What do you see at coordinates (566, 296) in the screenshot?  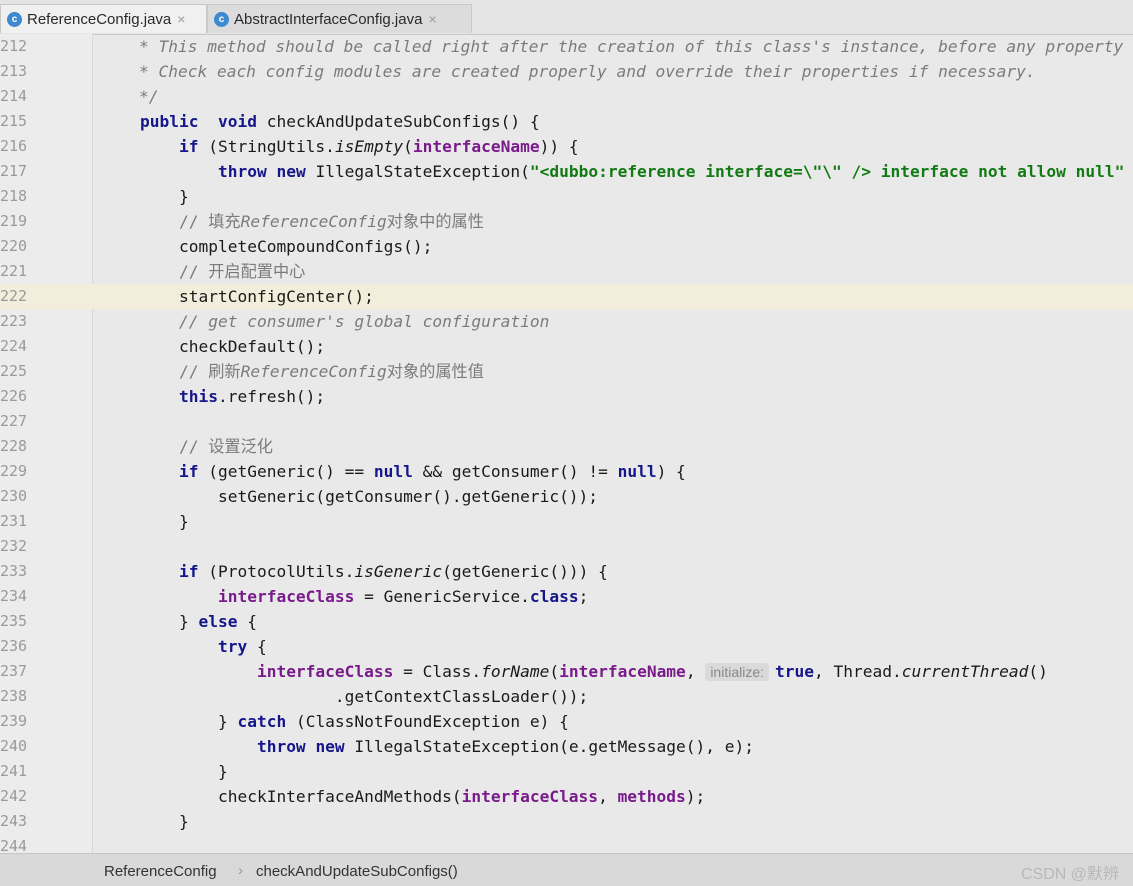 I see `code-line: 222 startConfigCenter();` at bounding box center [566, 296].